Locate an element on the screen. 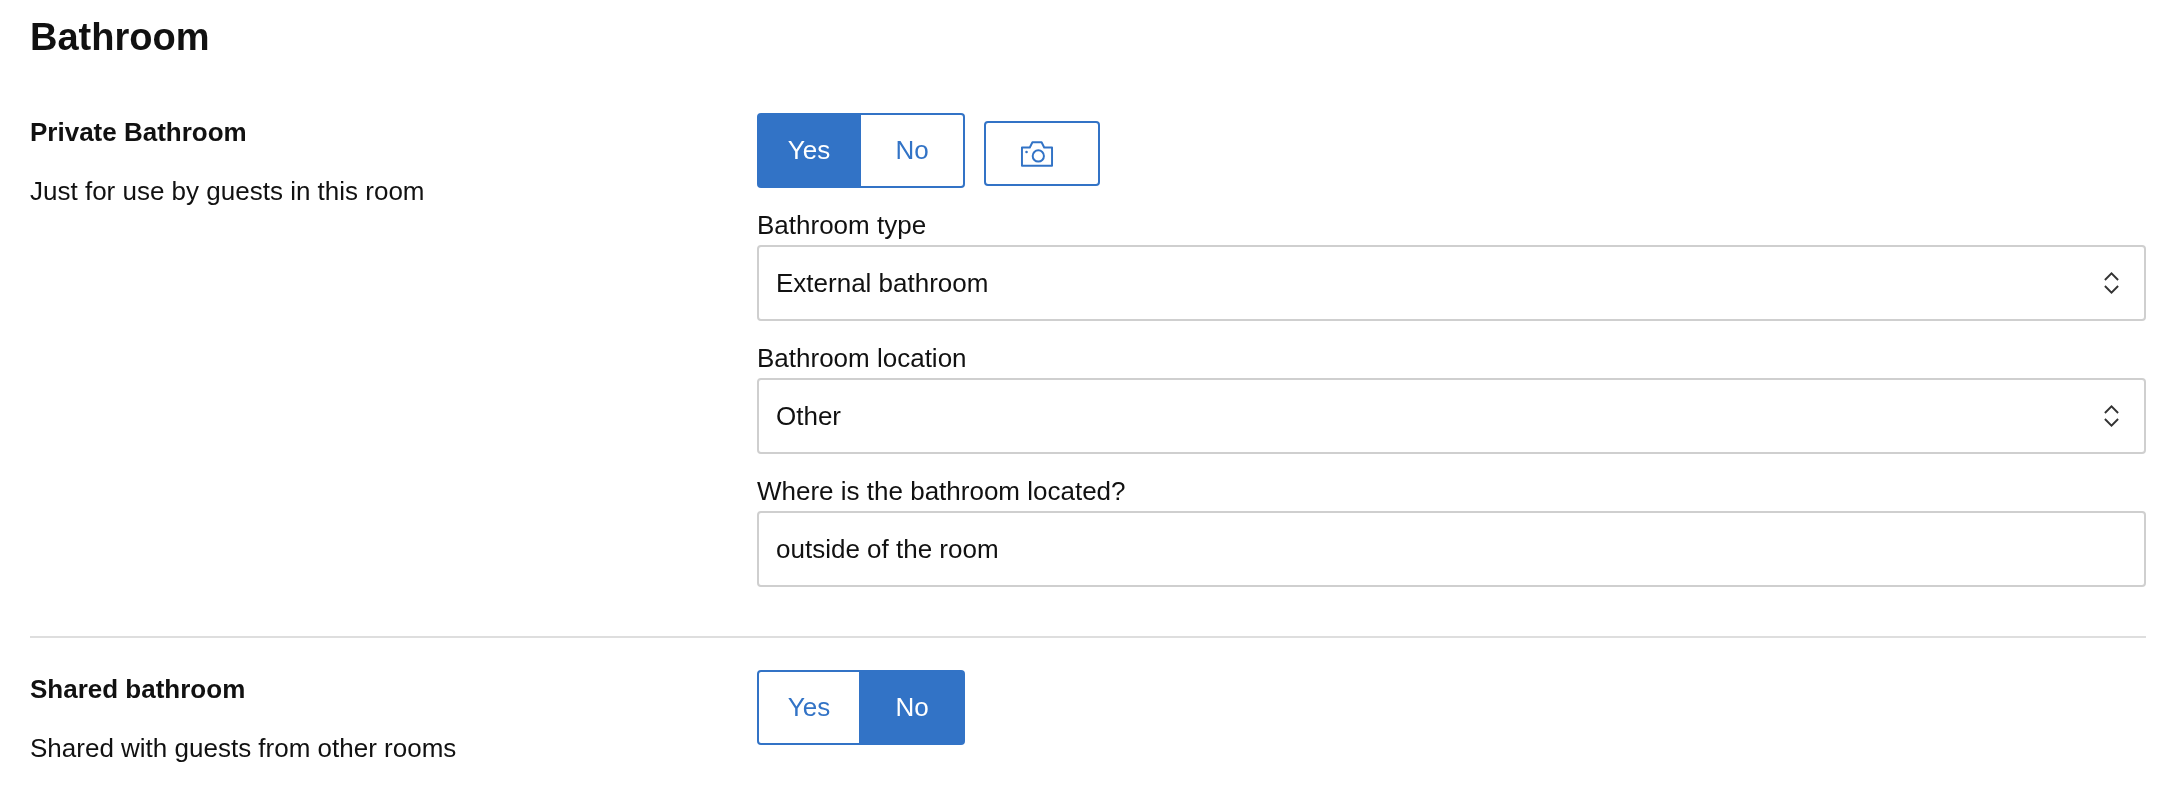 This screenshot has height=812, width=2162. text-field: outside of the room is located at coordinates (1451, 549).